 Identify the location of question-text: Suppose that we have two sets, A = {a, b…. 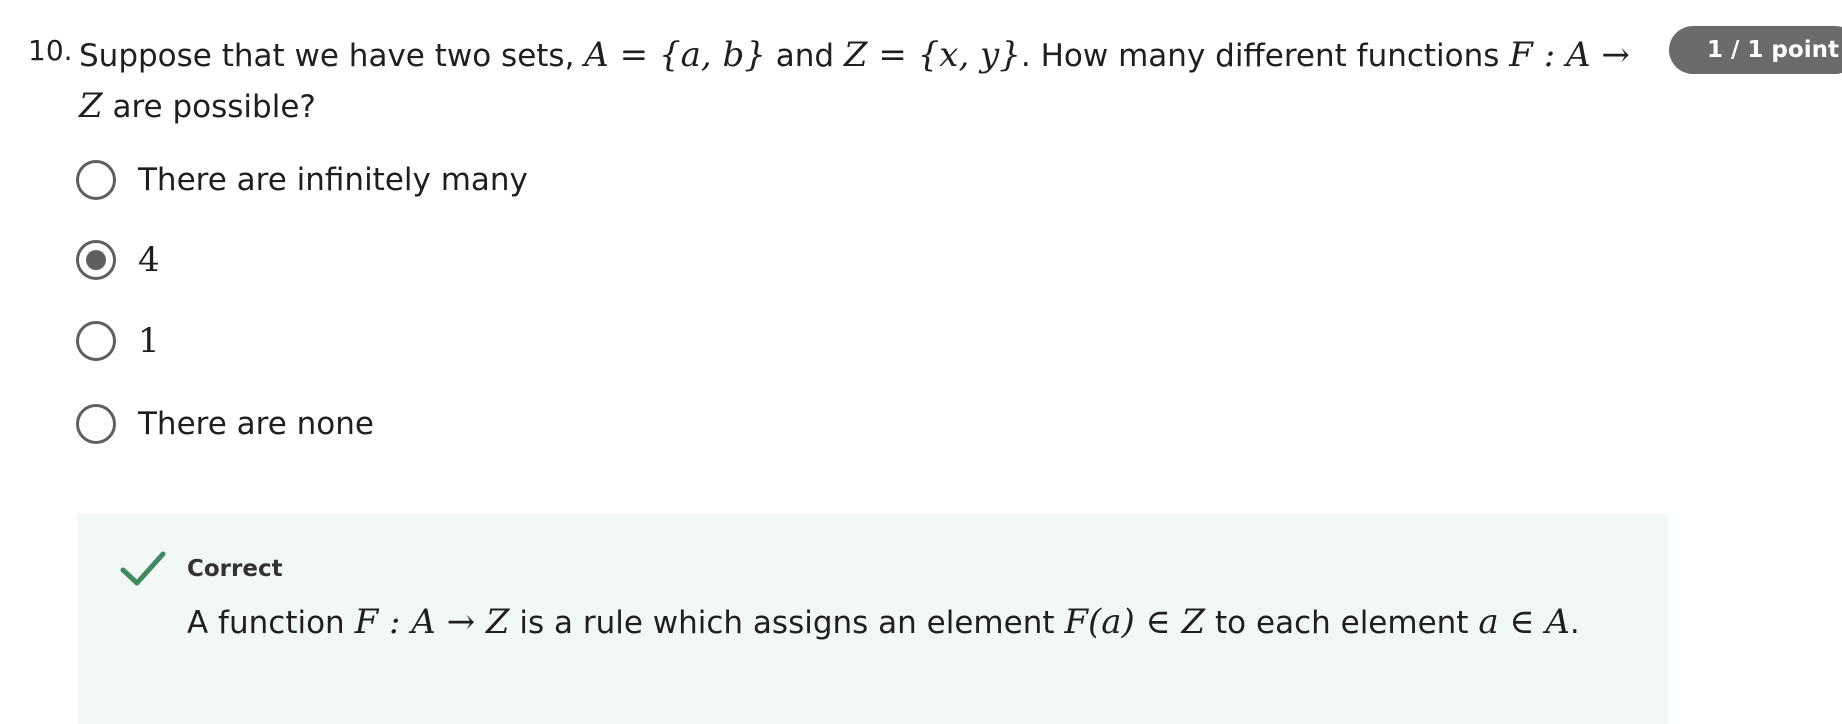
(859, 81).